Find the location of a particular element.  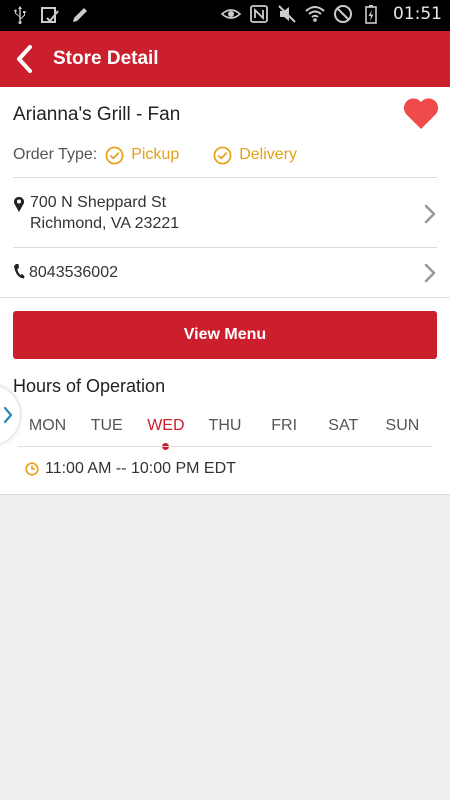

tab-sun: SUN is located at coordinates (402, 432).